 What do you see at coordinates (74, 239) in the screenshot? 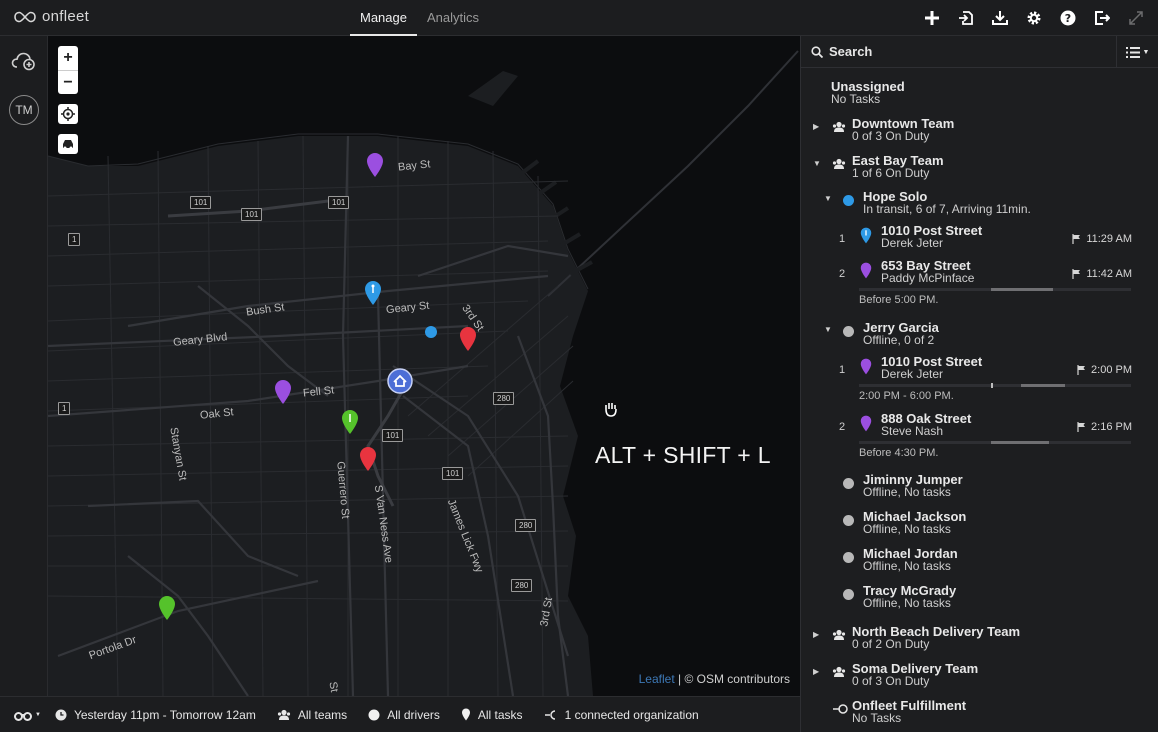
I see `highway-shield: 1` at bounding box center [74, 239].